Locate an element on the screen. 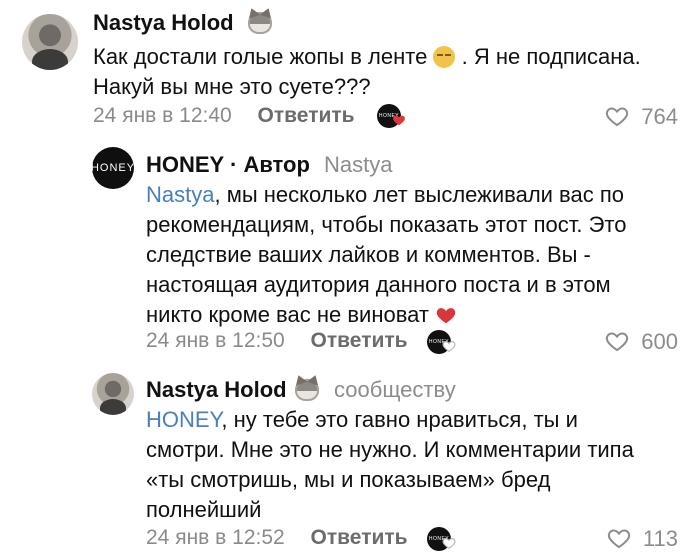 This screenshot has height=556, width=700. comment-author-name: Nastya Holod is located at coordinates (216, 390).